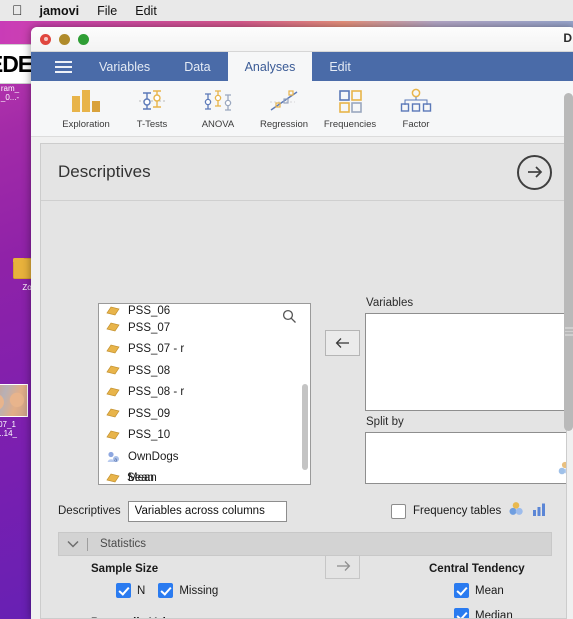 The height and width of the screenshot is (619, 573). Describe the element at coordinates (350, 101) in the screenshot. I see `frequencies-icon` at that location.